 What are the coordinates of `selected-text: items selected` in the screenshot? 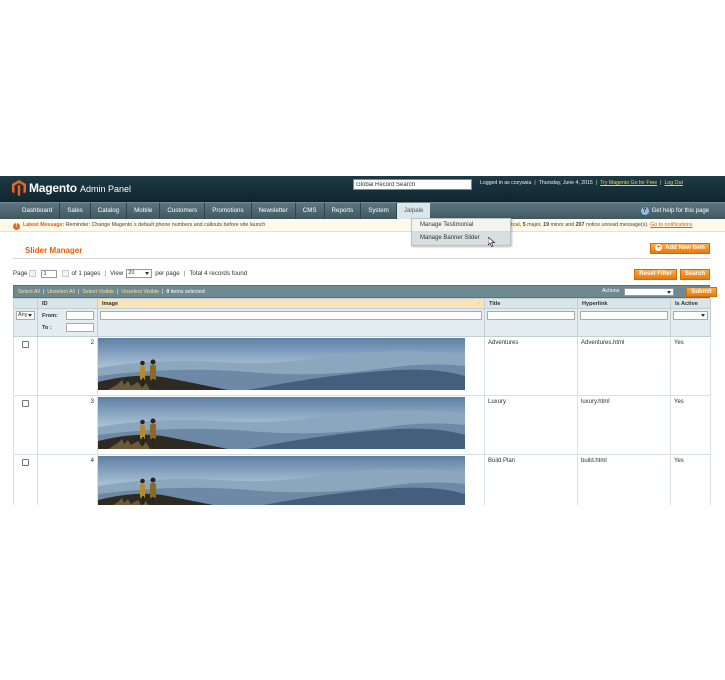 It's located at (187, 292).